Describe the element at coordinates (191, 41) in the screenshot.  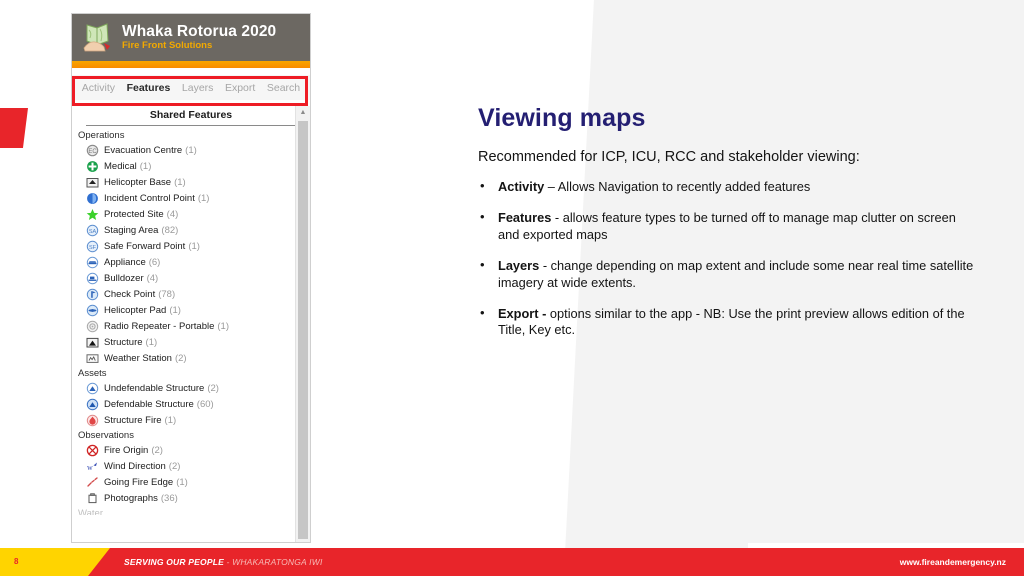
I see `app-titlebar: Whaka Rotorua 2020 Fire Front Solutions` at that location.